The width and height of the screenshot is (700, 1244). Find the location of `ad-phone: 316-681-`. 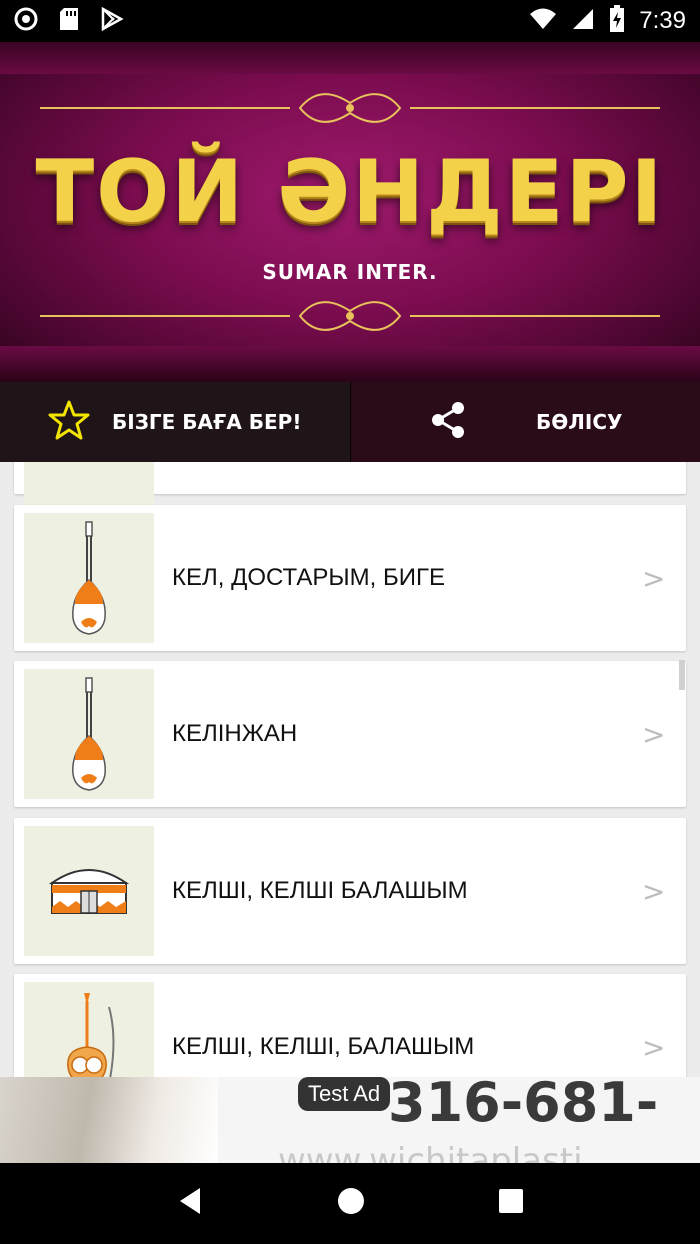

ad-phone: 316-681- is located at coordinates (523, 1105).